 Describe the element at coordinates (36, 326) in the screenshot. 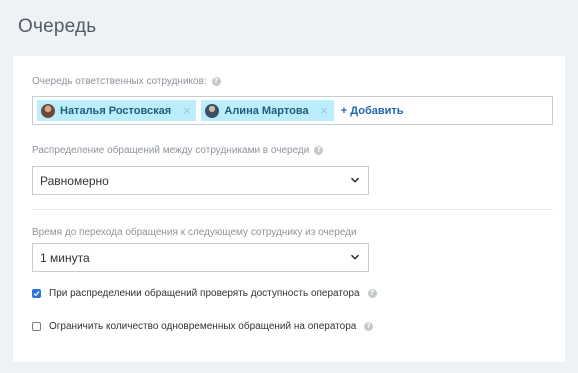

I see `limit-concurrent-checkbox` at that location.